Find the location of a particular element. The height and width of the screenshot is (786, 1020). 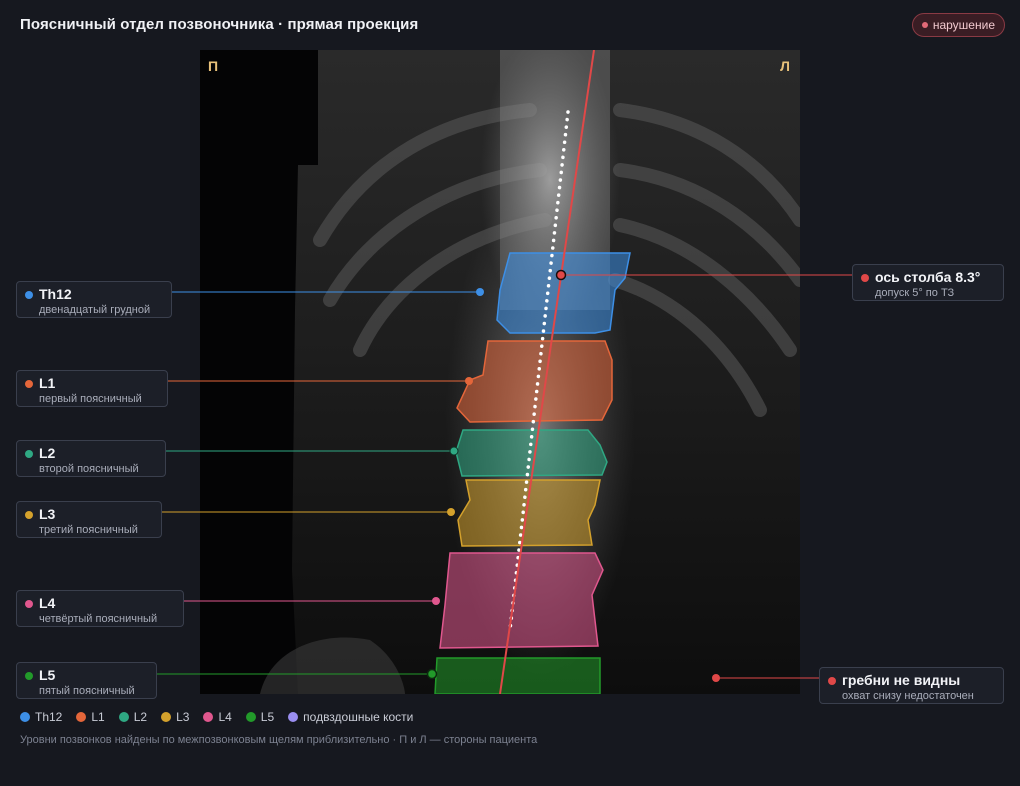

vertebra-l4-mask is located at coordinates (521, 600).